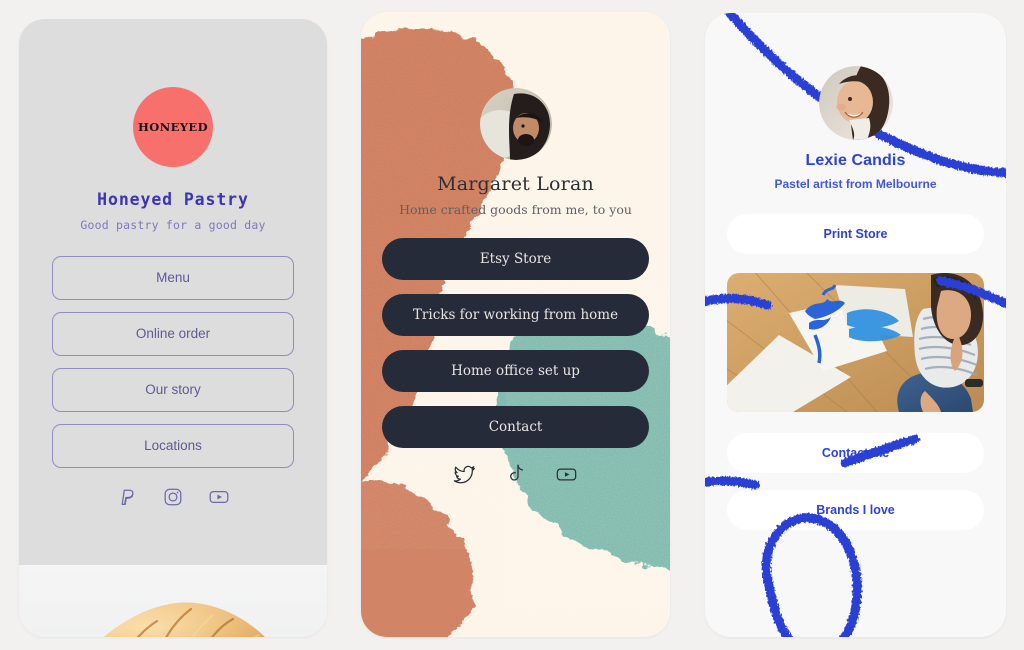 Image resolution: width=1024 pixels, height=650 pixels. What do you see at coordinates (855, 453) in the screenshot?
I see `link-button-contact-me: Contact Me` at bounding box center [855, 453].